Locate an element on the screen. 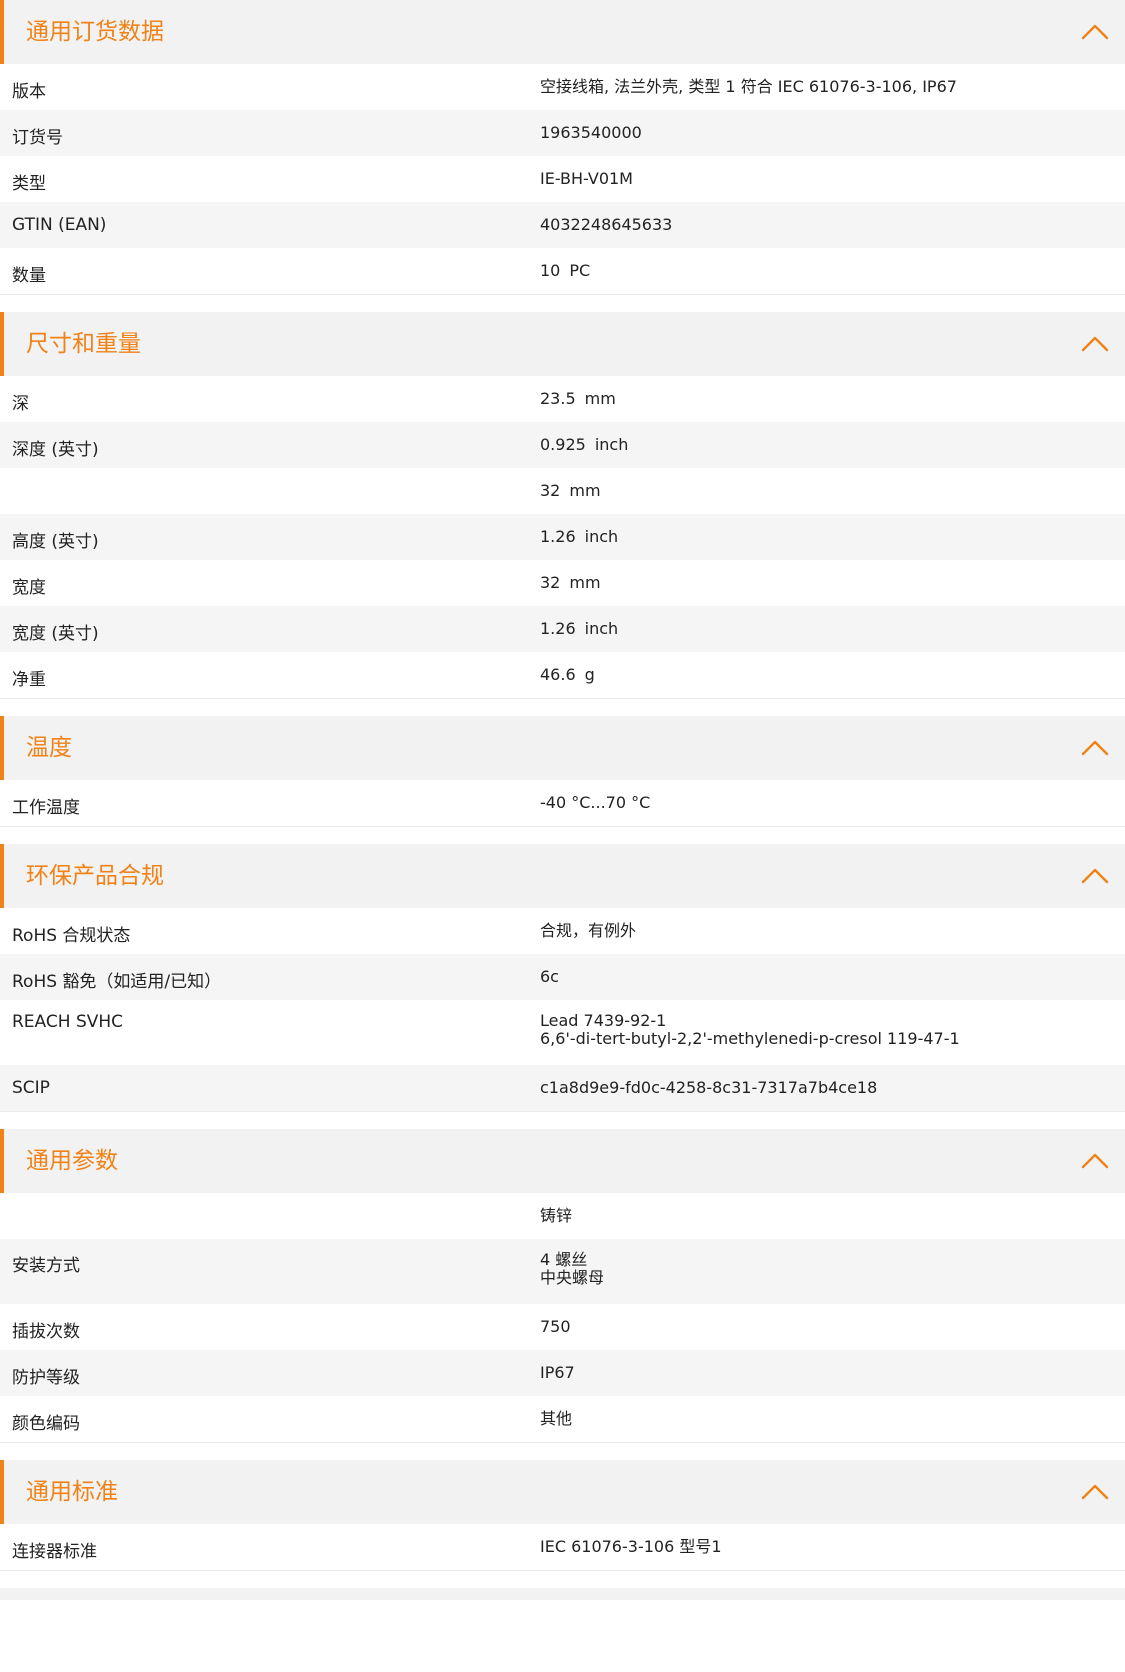  section-header: 通用标准 is located at coordinates (562, 1492).